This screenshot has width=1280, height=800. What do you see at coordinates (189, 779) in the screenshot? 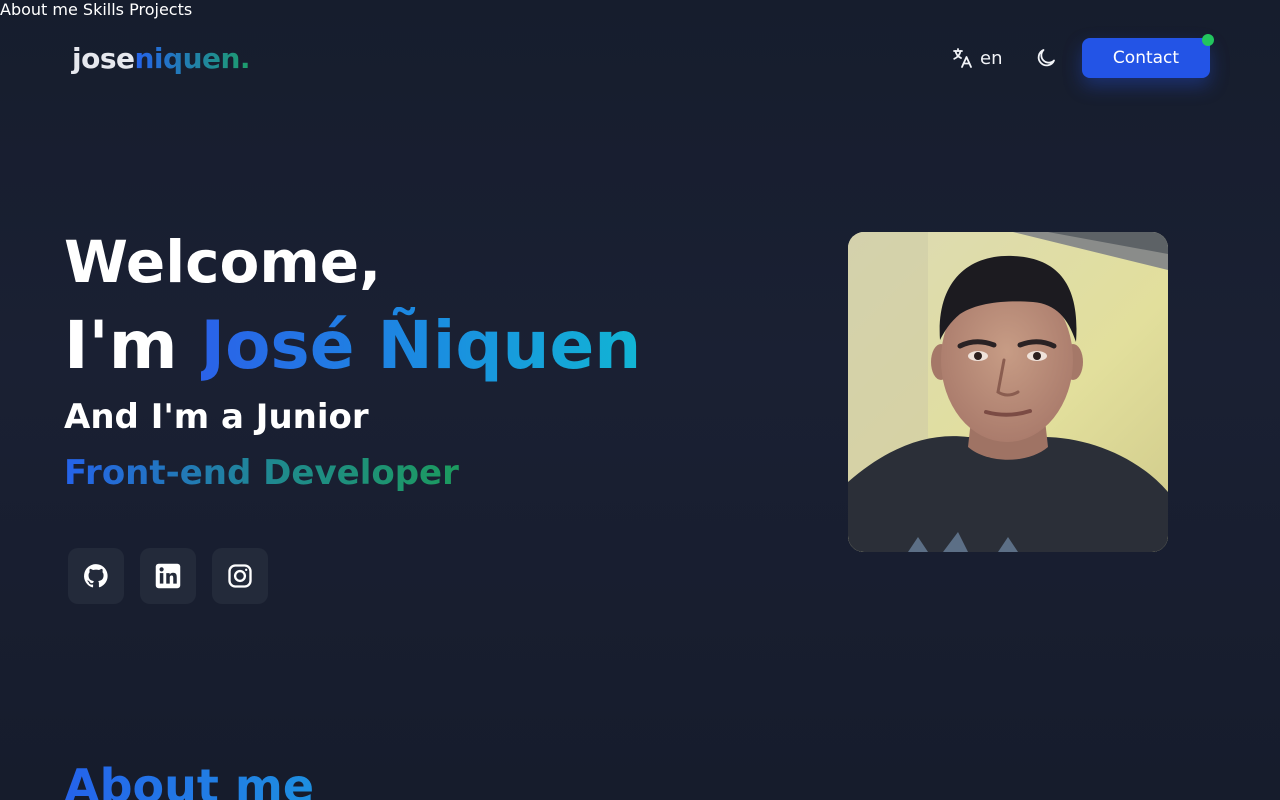
I see `about-section-title: About me` at bounding box center [189, 779].